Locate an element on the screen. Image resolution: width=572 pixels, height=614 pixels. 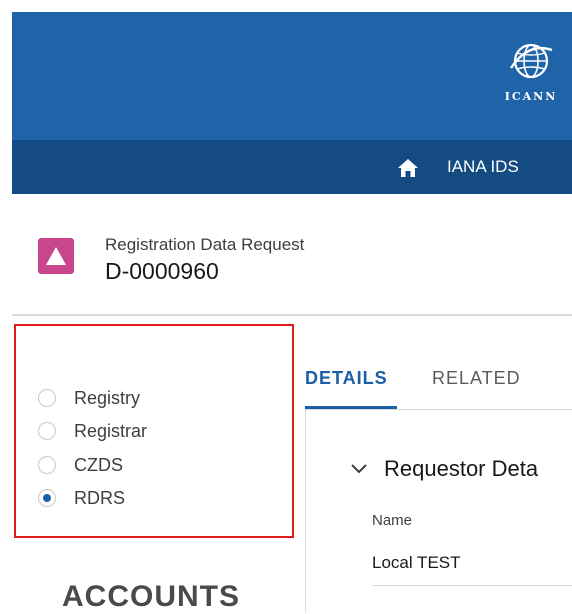
global-nav-bar: IANA IDS is located at coordinates (292, 167).